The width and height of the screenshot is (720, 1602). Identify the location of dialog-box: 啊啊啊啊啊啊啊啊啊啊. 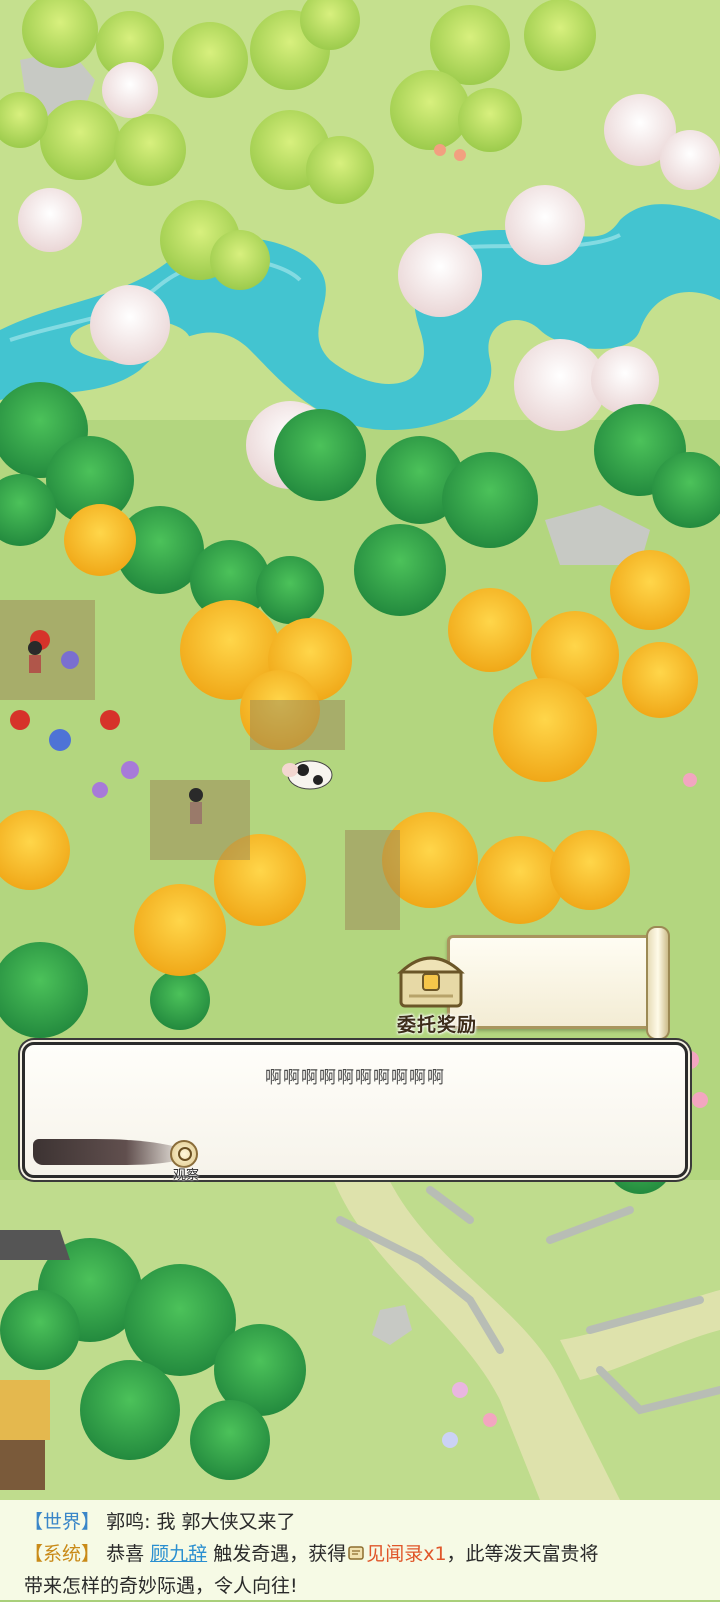
(355, 1110).